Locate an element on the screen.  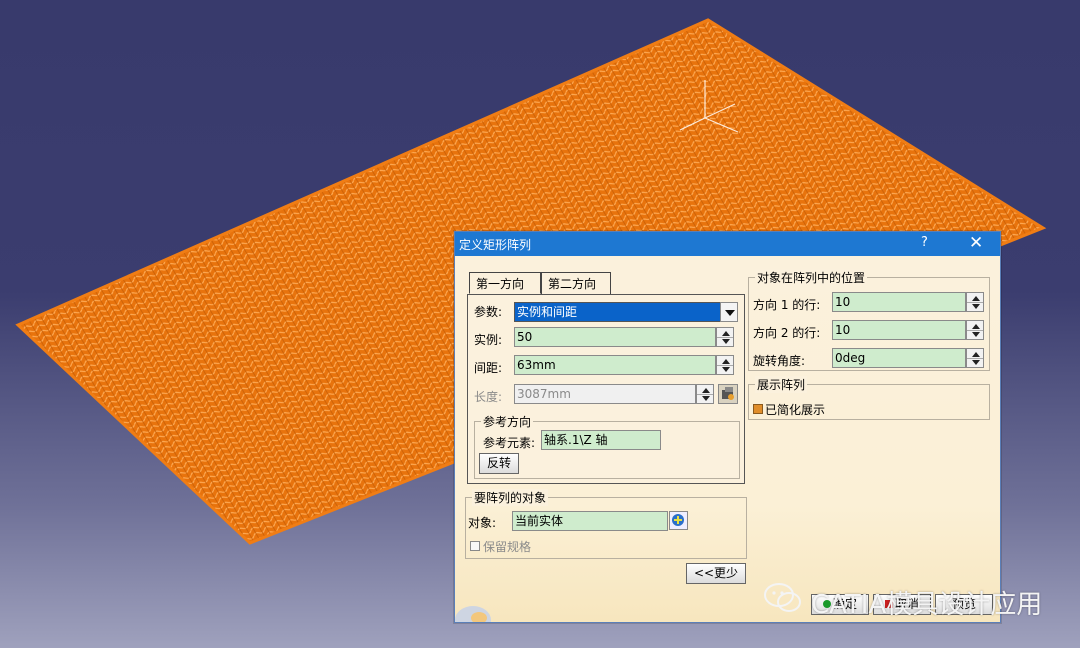
close-icon: ✕ is located at coordinates (976, 243).